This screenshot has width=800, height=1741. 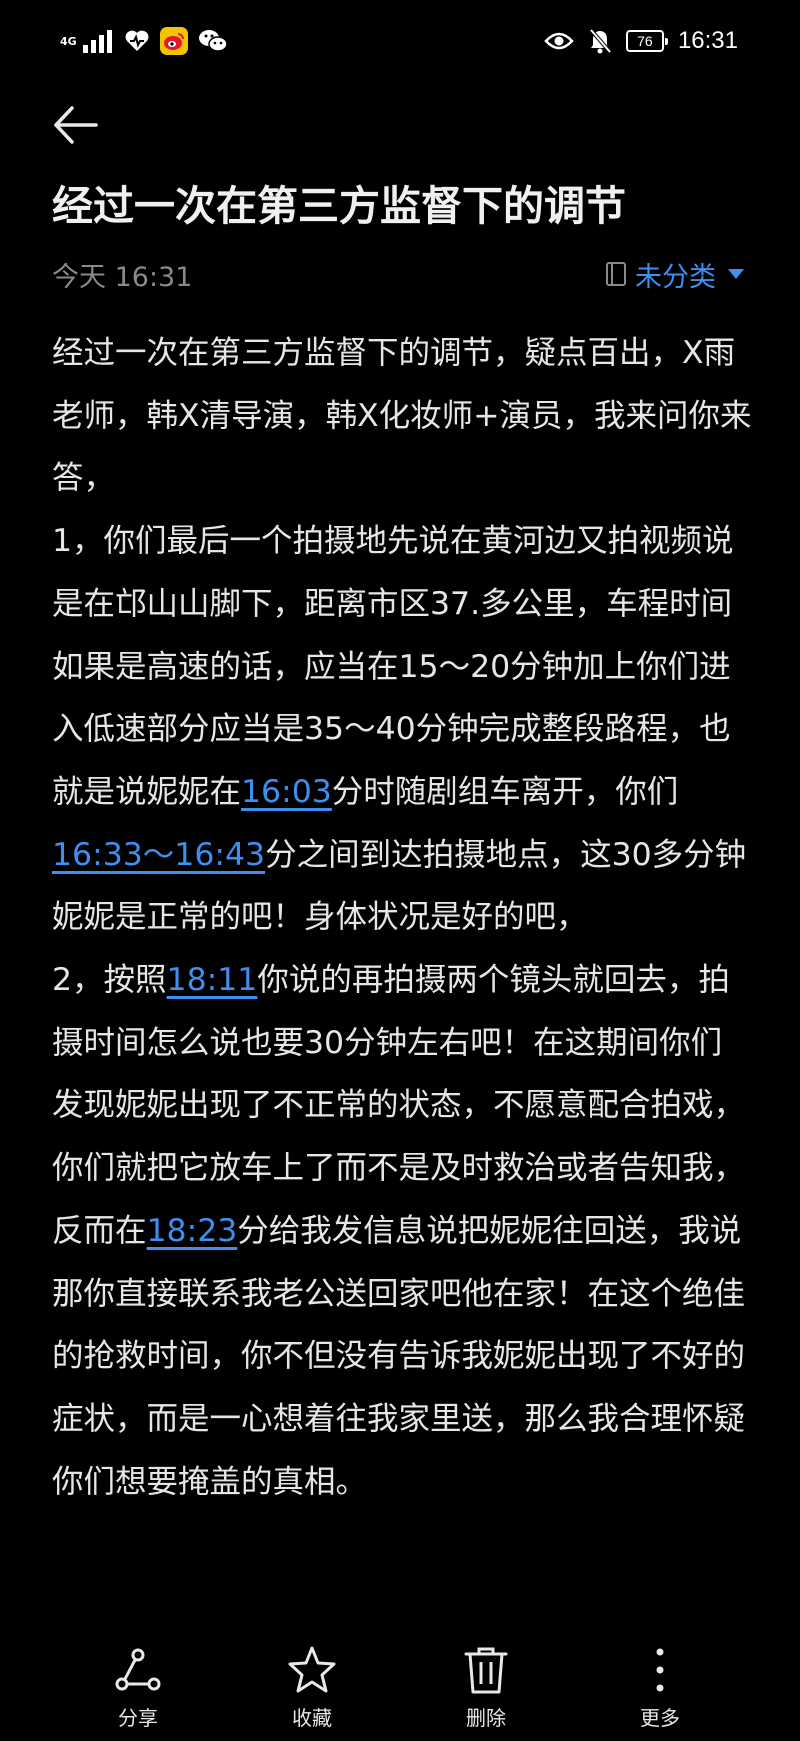 What do you see at coordinates (97, 41) in the screenshot?
I see `signal-icon` at bounding box center [97, 41].